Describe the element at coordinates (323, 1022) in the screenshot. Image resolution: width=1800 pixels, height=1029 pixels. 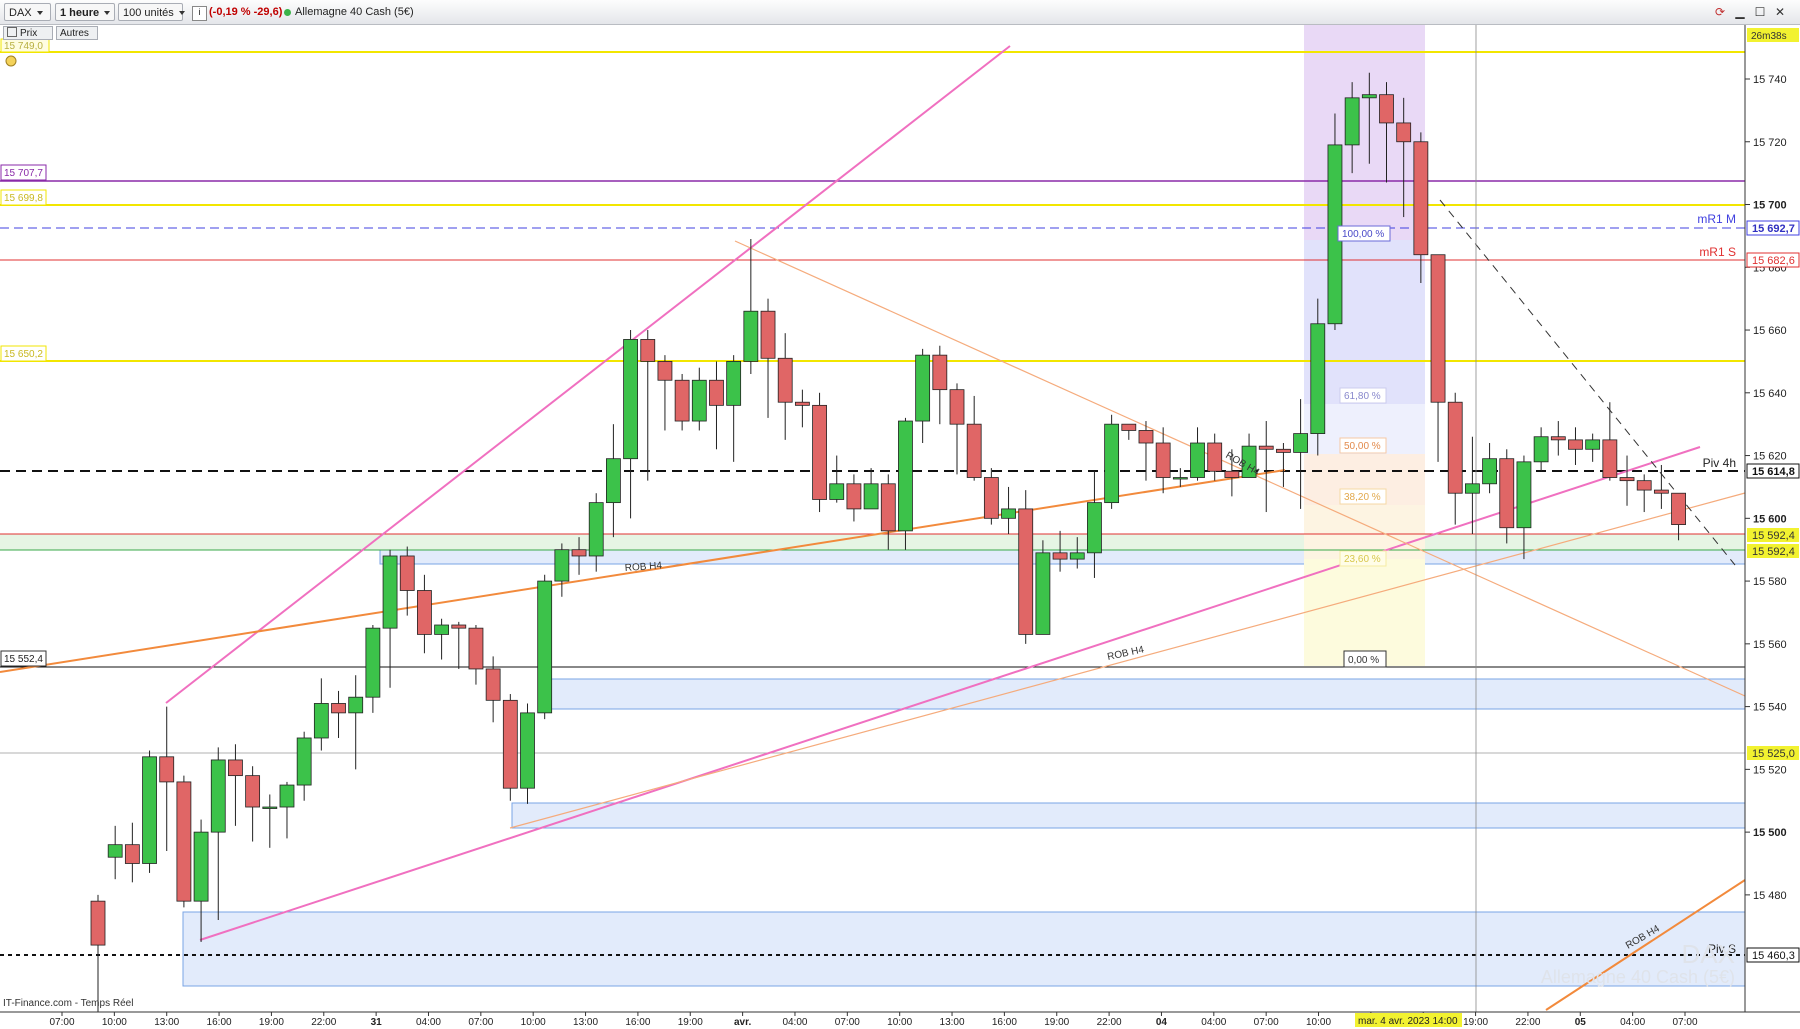
I see `x-tick-label: 22:00` at that location.